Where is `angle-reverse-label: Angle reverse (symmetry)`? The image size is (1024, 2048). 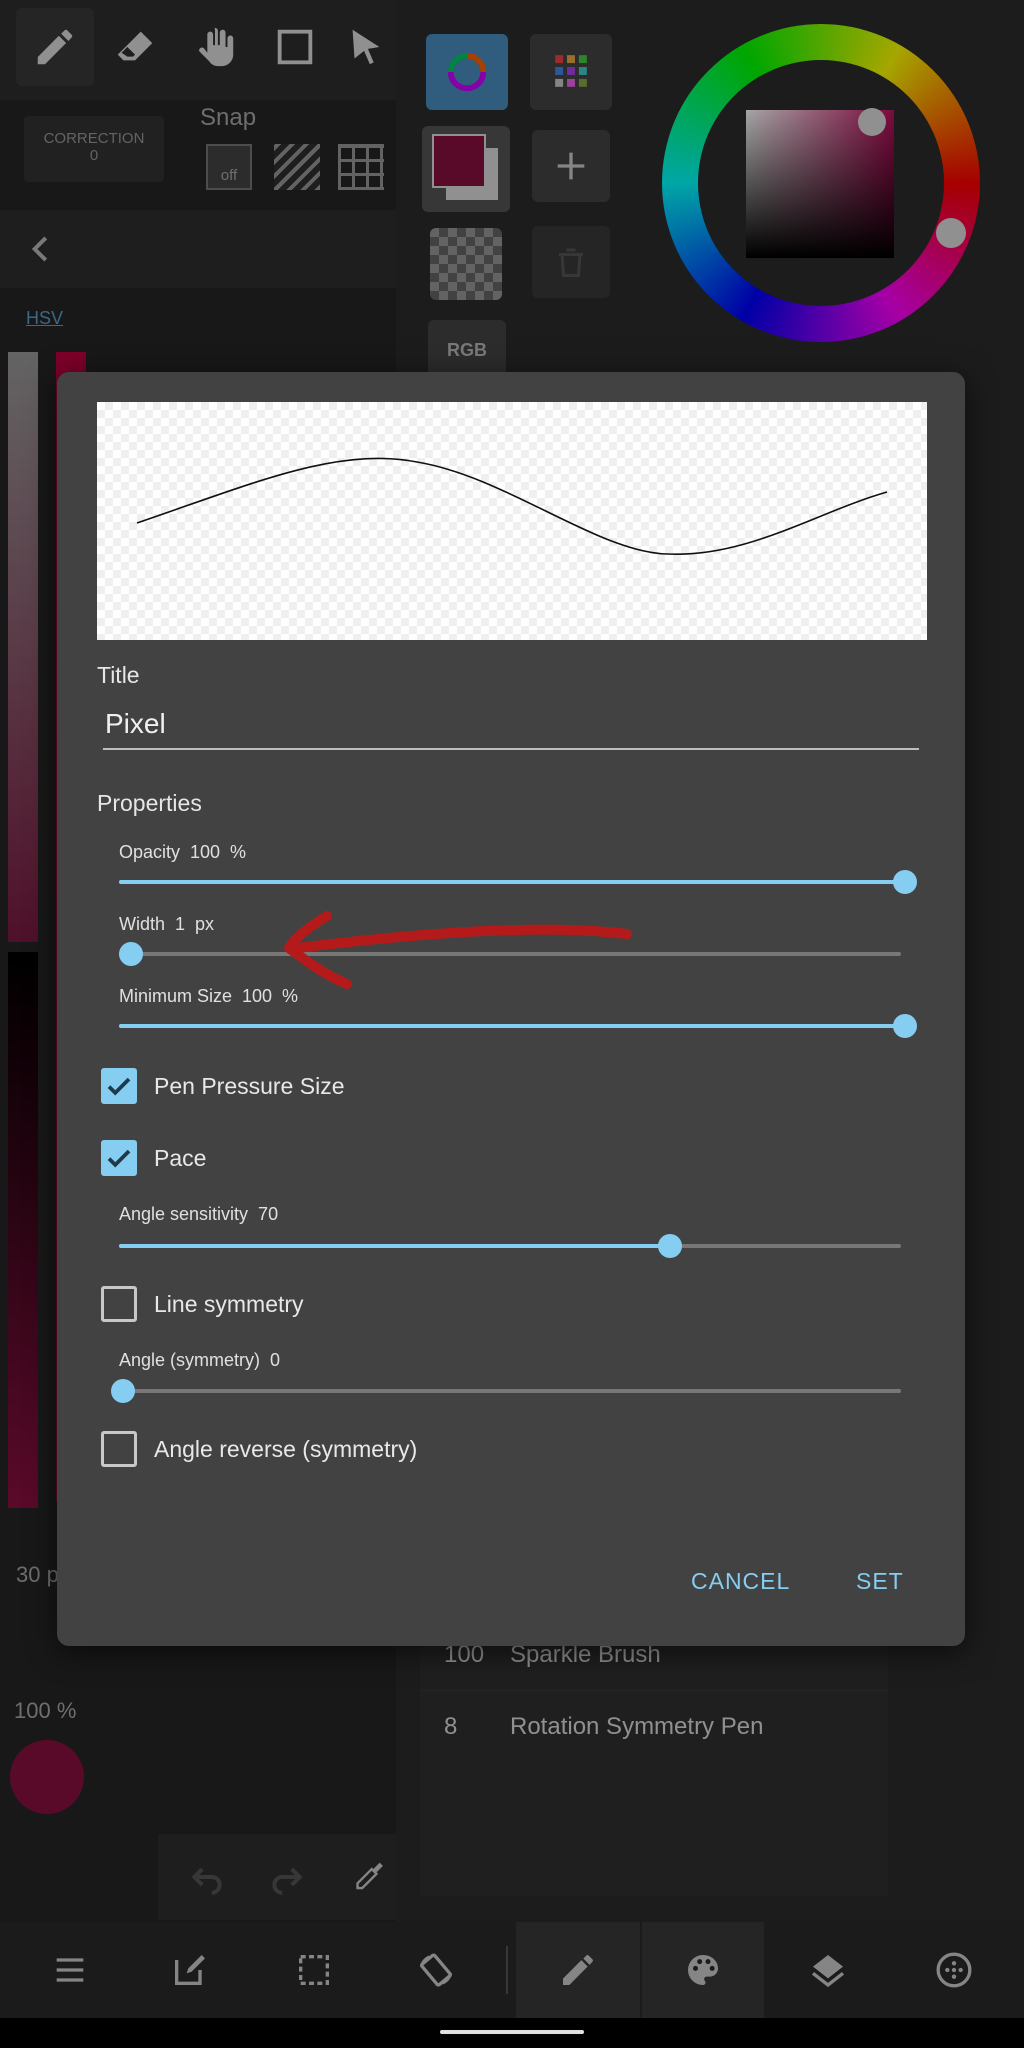
angle-reverse-label: Angle reverse (symmetry) is located at coordinates (286, 1448).